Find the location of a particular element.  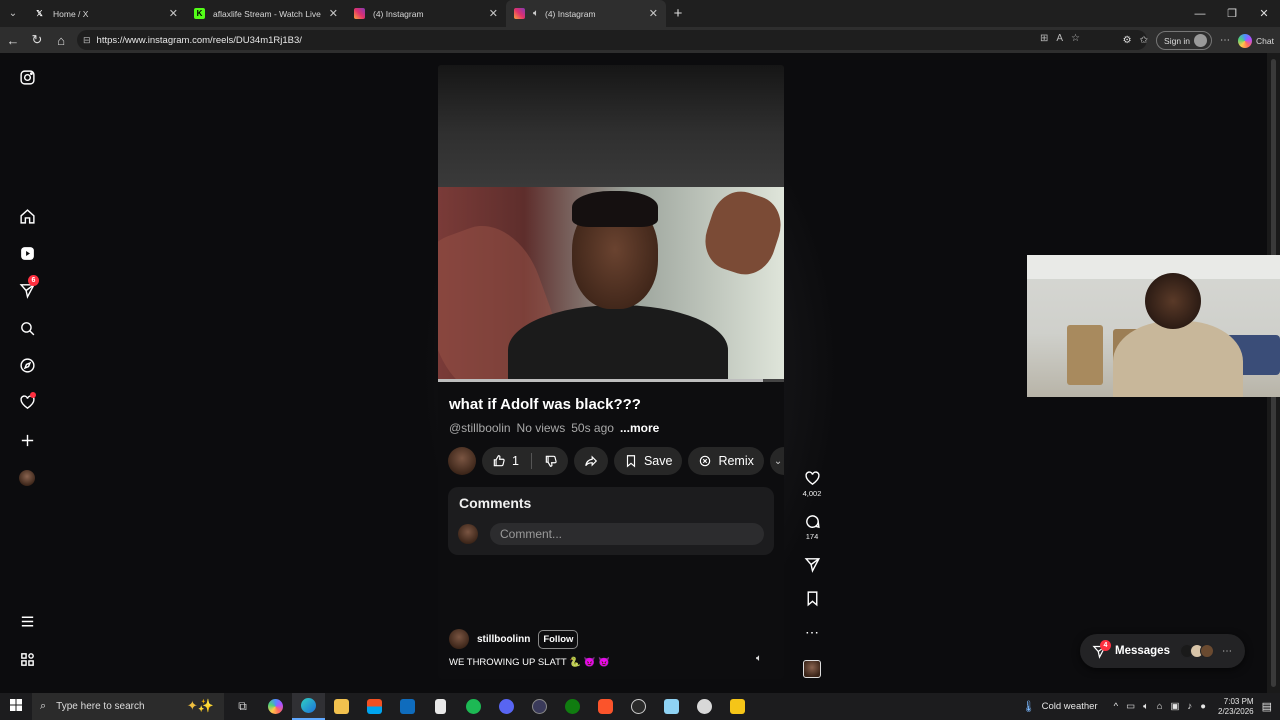

display-icon: ▣ is located at coordinates (1175, 706).